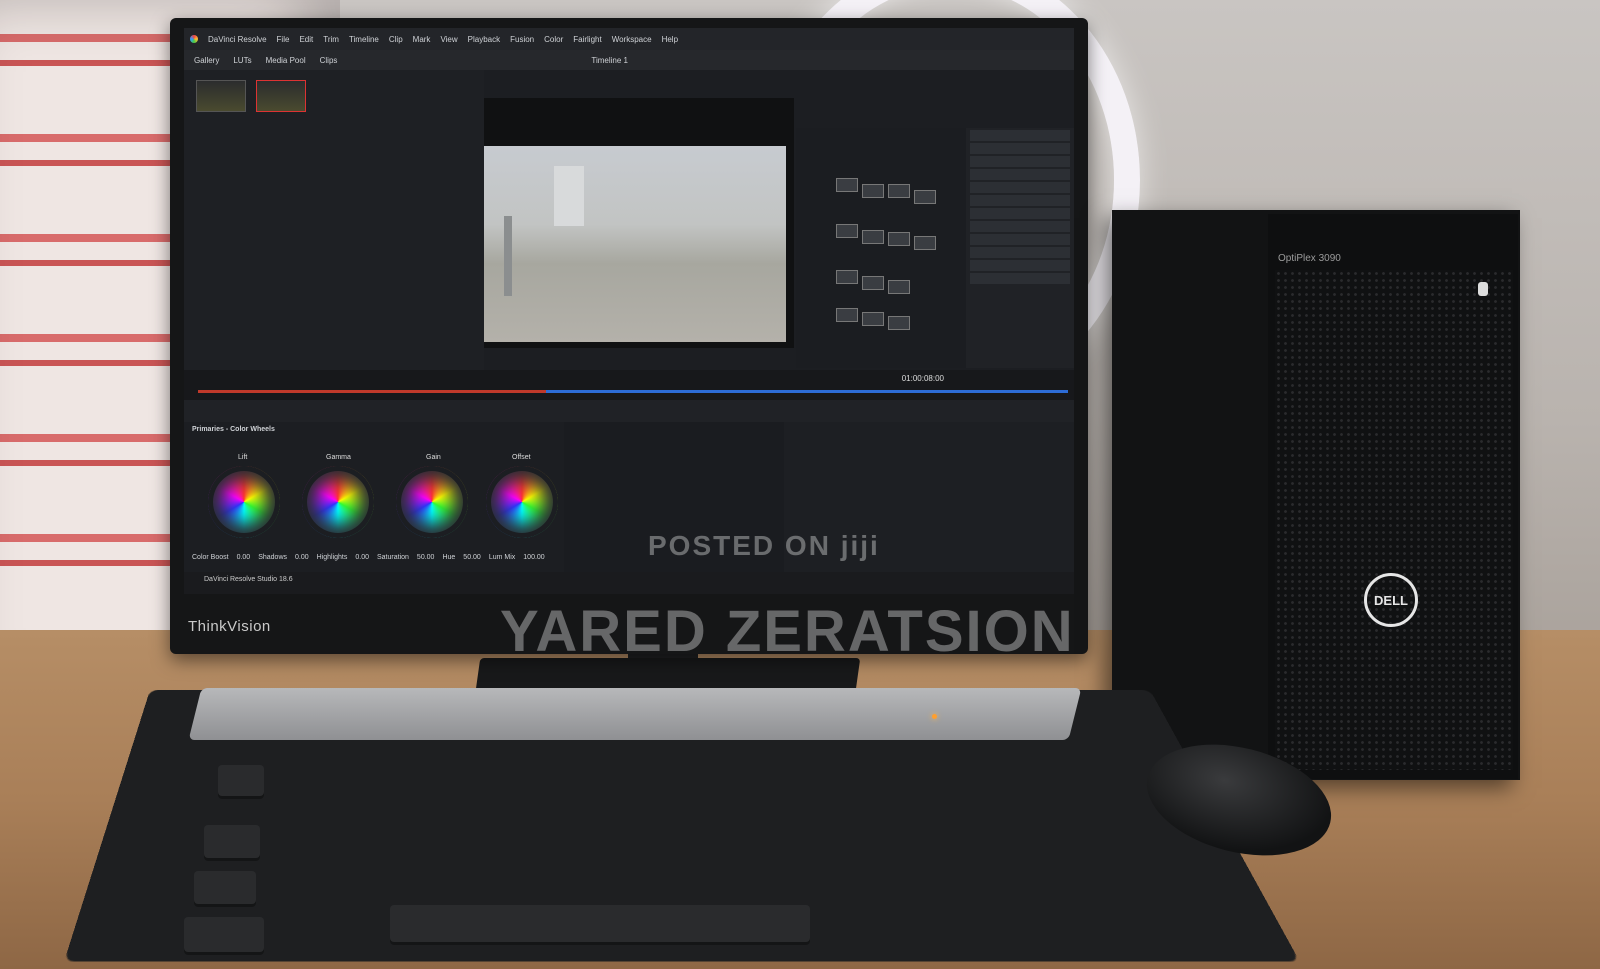  I want to click on watermark-line-1: POSTED ON jiji, so click(764, 545).